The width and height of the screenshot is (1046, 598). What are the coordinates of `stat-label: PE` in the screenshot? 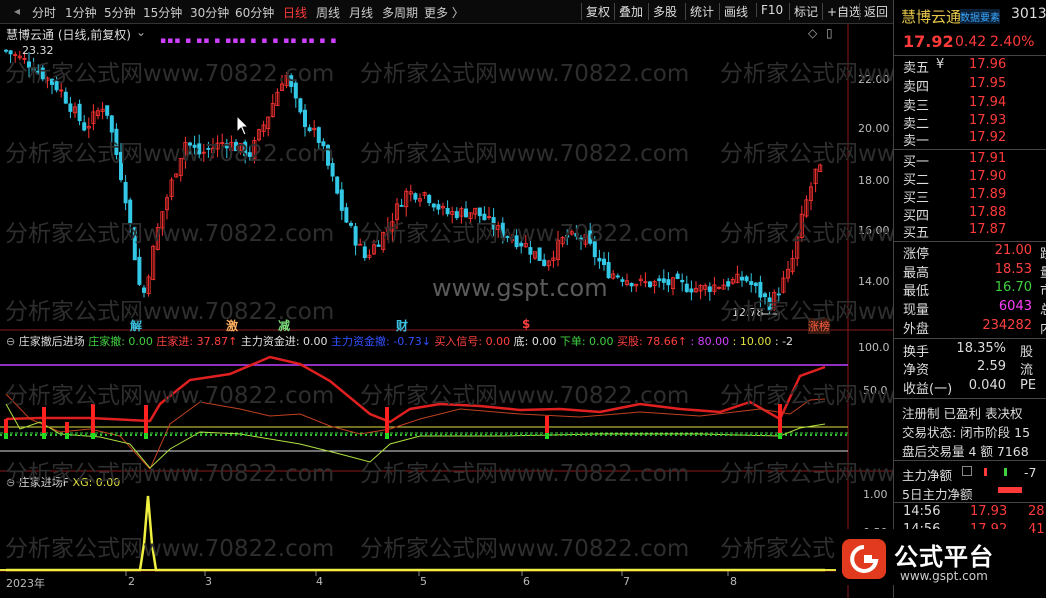 It's located at (1028, 385).